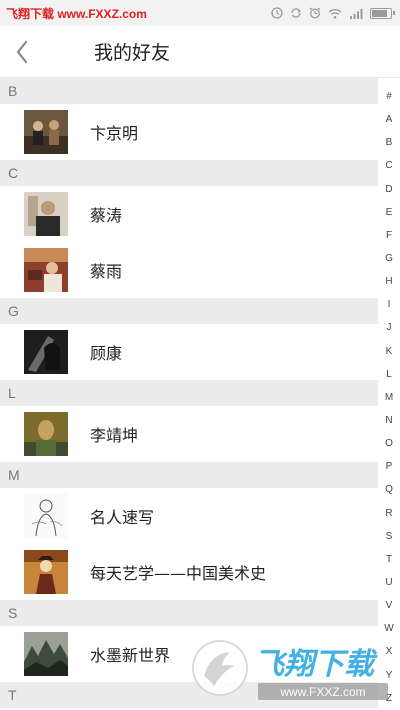 The width and height of the screenshot is (400, 710). What do you see at coordinates (13, 613) in the screenshot?
I see `section-letter: S` at bounding box center [13, 613].